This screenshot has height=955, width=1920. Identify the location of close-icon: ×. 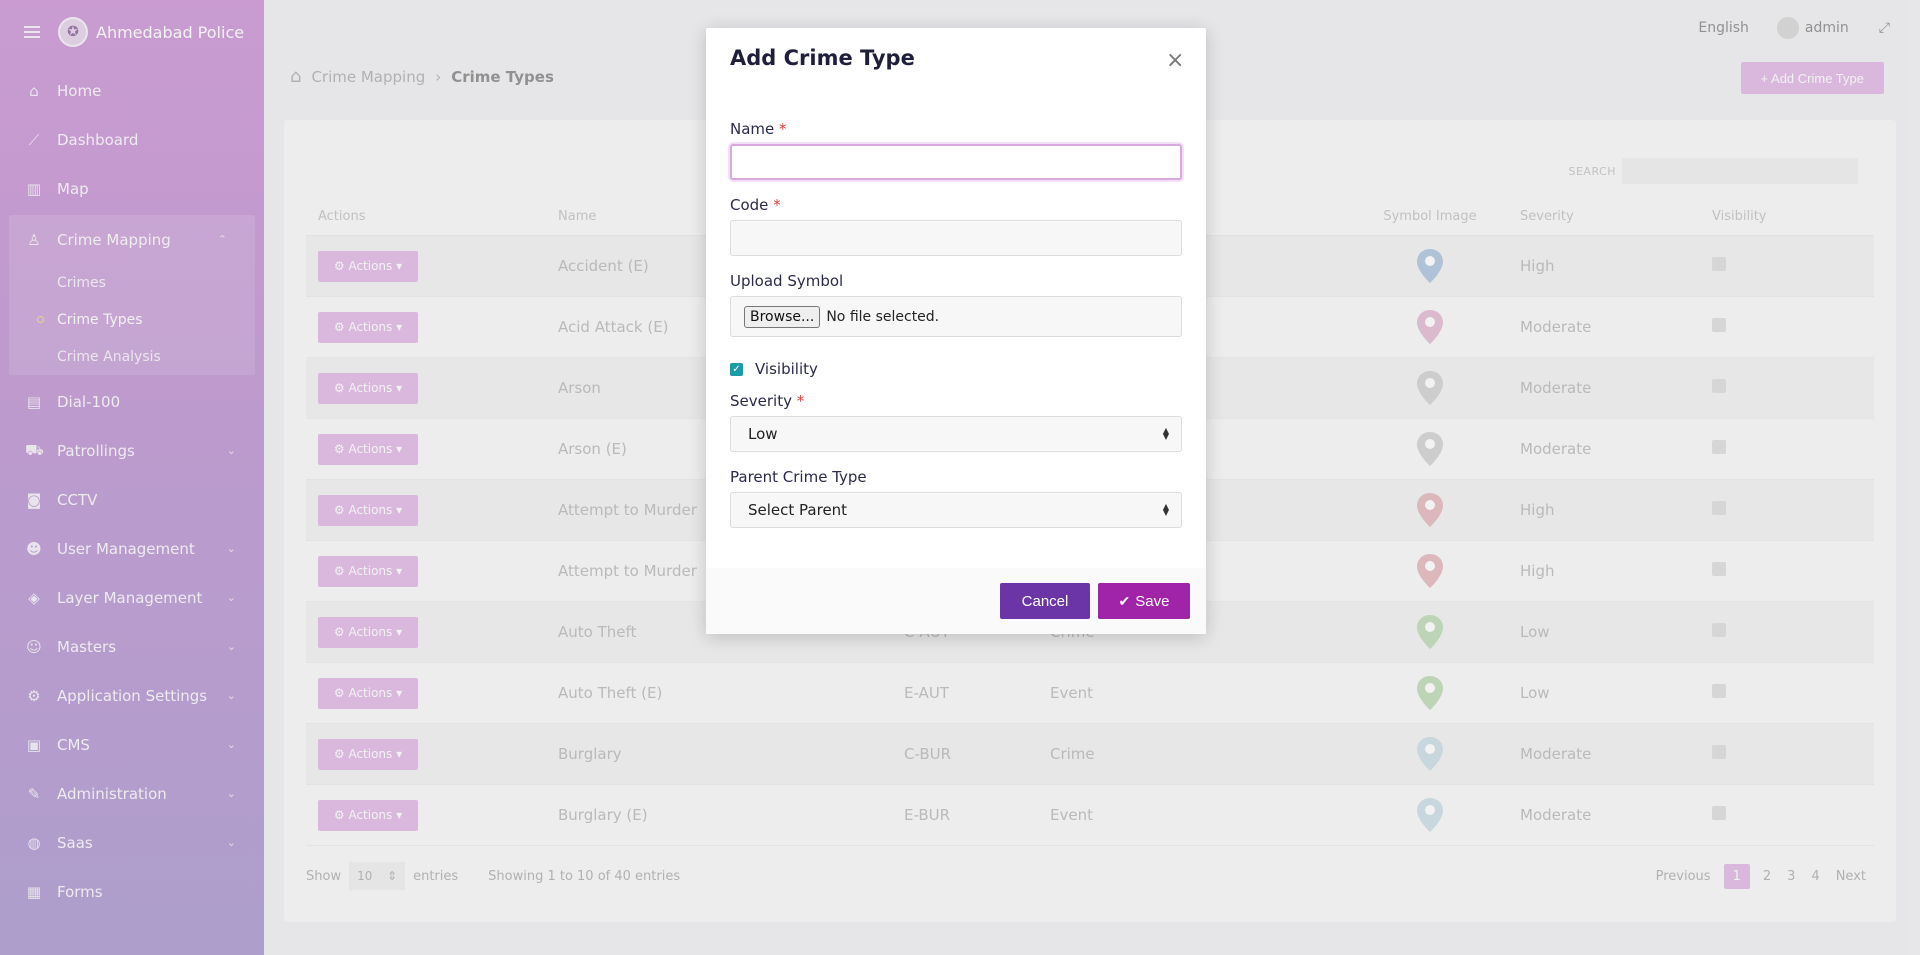
(1175, 61).